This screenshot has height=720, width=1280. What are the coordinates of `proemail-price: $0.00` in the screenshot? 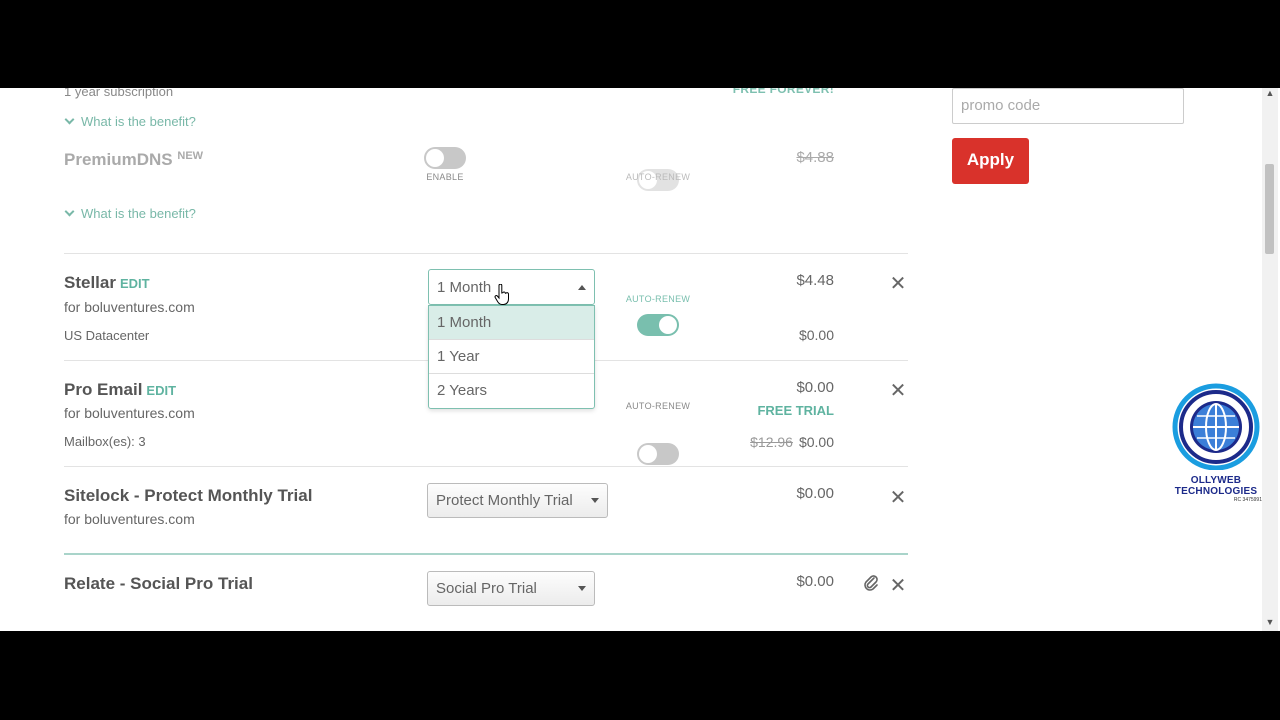 It's located at (815, 387).